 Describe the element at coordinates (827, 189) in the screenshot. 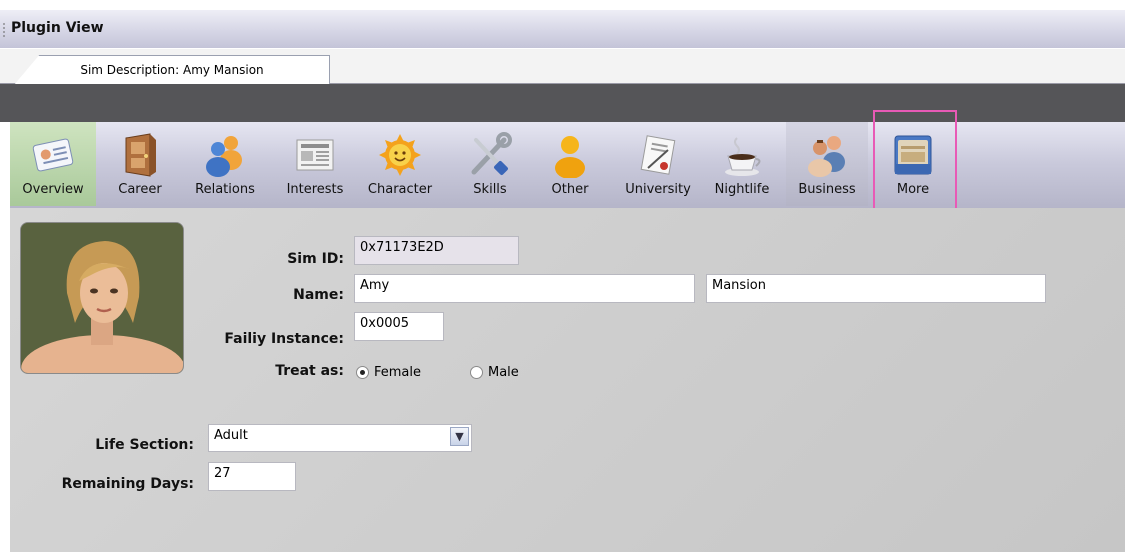

I see `tool-label: Business` at that location.